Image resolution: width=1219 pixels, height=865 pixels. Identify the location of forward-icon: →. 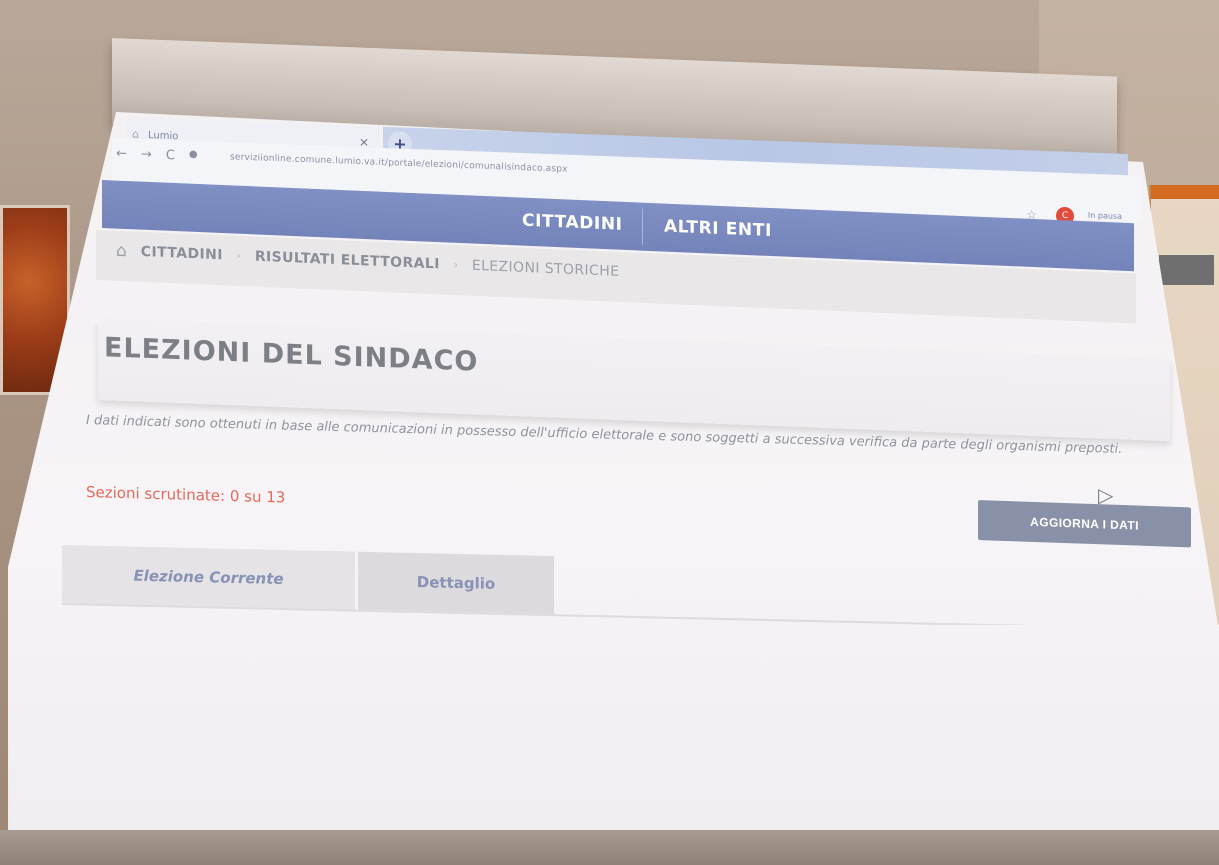
(146, 154).